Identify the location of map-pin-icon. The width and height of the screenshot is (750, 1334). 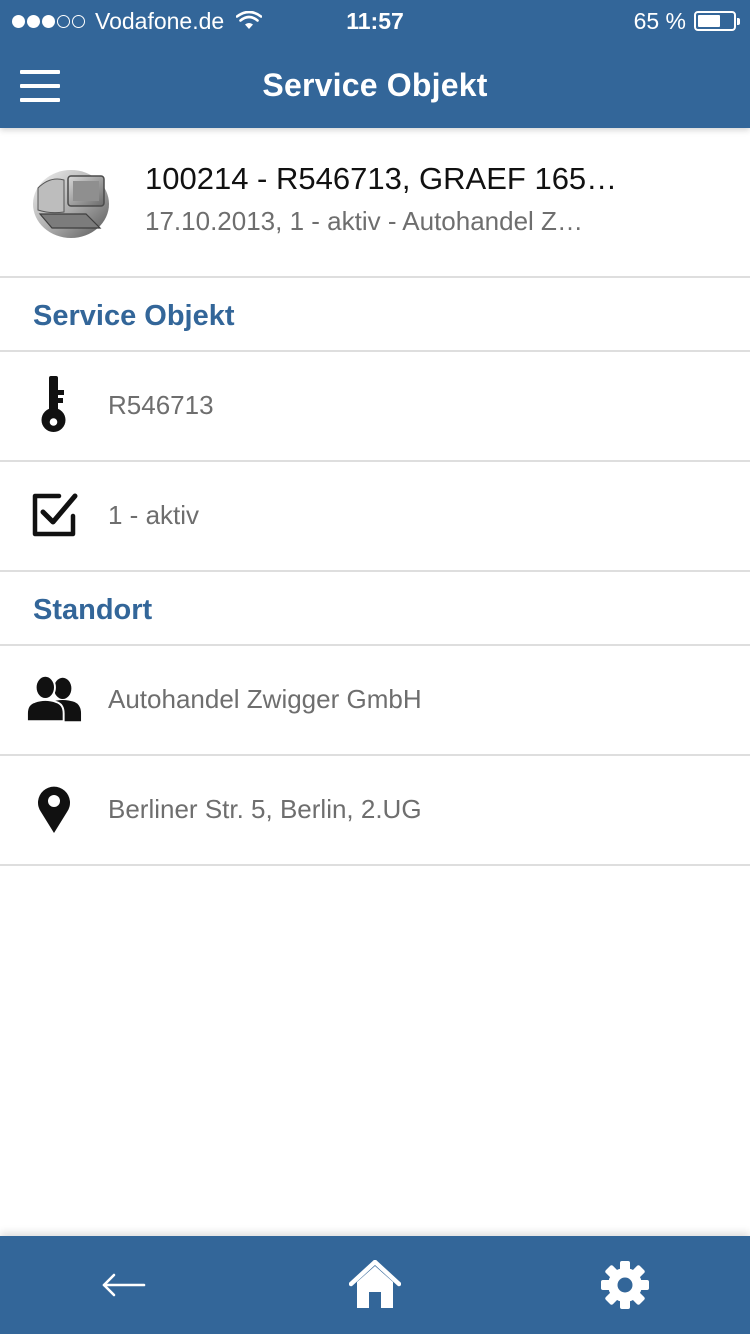
(54, 809).